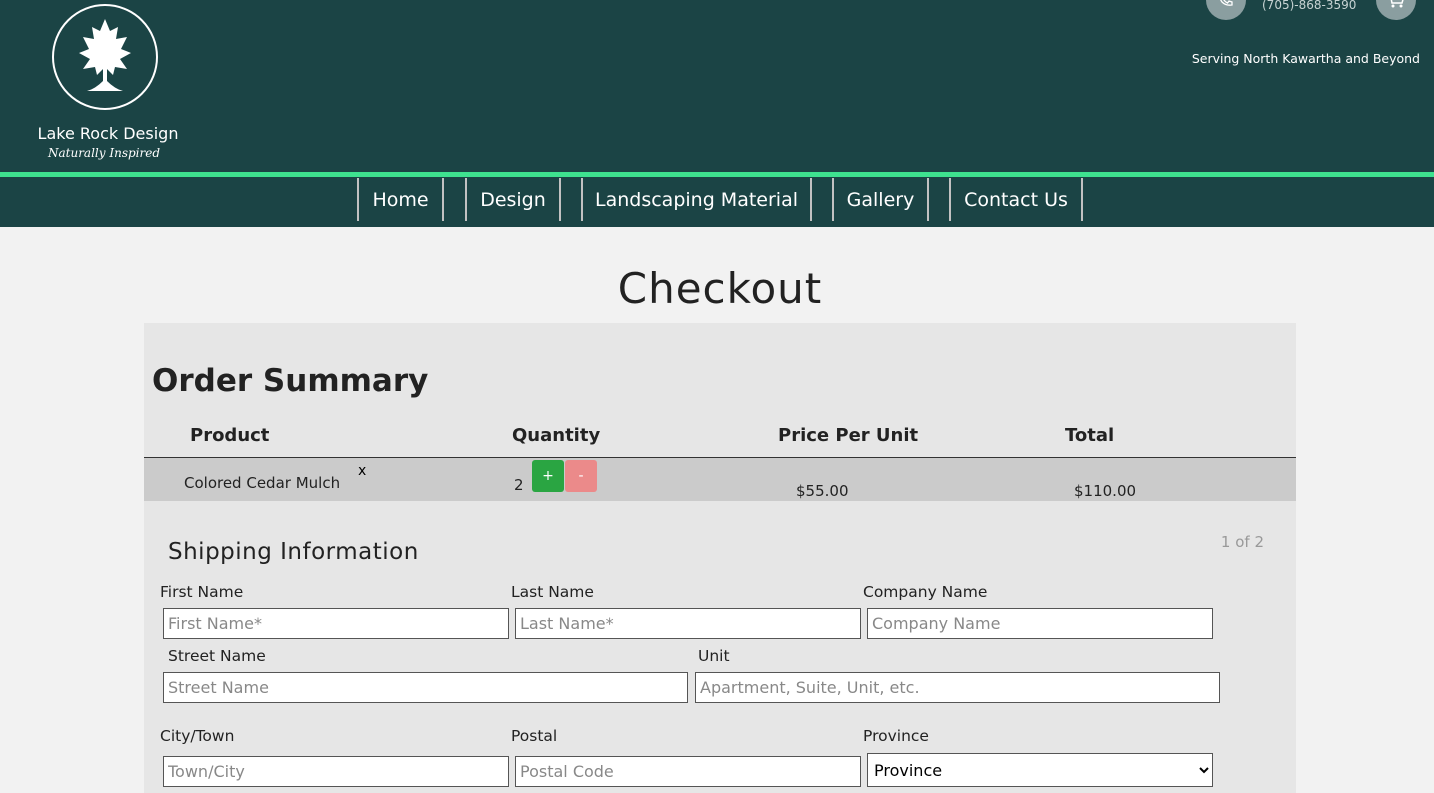 The image size is (1434, 793). Describe the element at coordinates (1016, 199) in the screenshot. I see `nav-contact-us: Contact Us` at that location.